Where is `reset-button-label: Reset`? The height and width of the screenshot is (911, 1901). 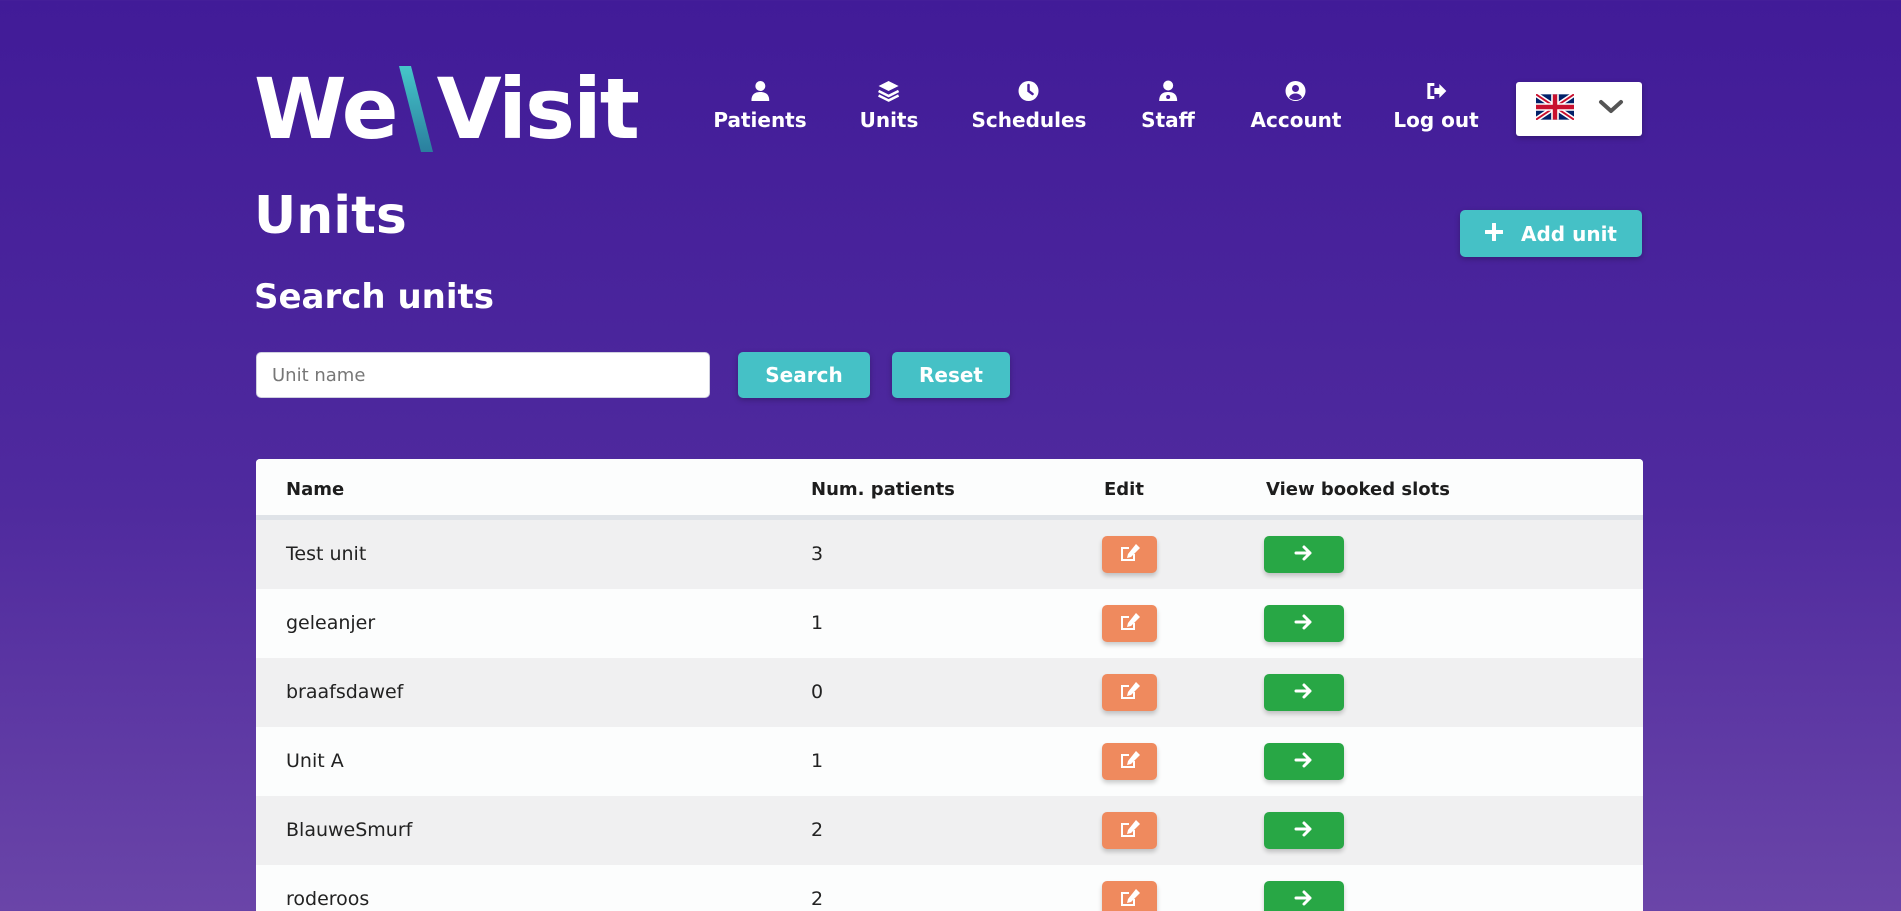 reset-button-label: Reset is located at coordinates (951, 375).